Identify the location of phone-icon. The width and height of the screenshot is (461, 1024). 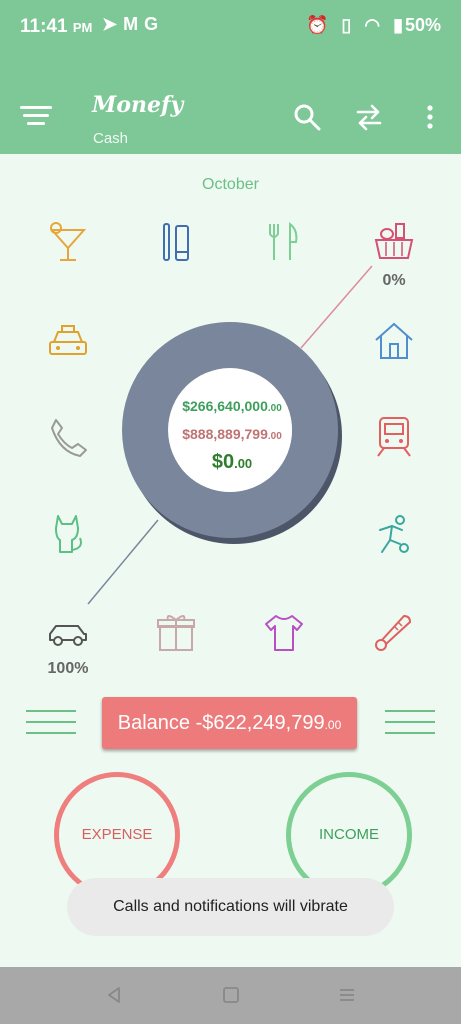
(68, 438).